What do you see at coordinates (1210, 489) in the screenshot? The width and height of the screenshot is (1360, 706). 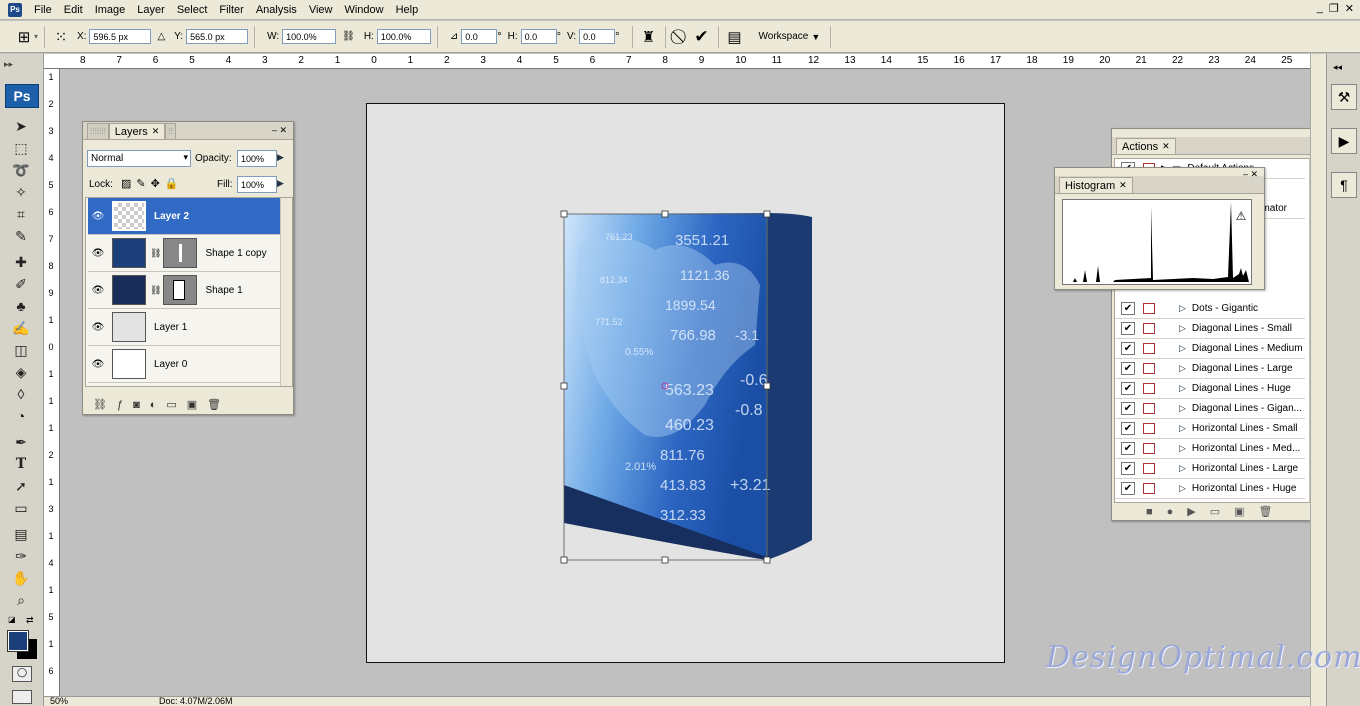 I see `action-row: ✔ ▷ Horizontal Lines - Huge` at bounding box center [1210, 489].